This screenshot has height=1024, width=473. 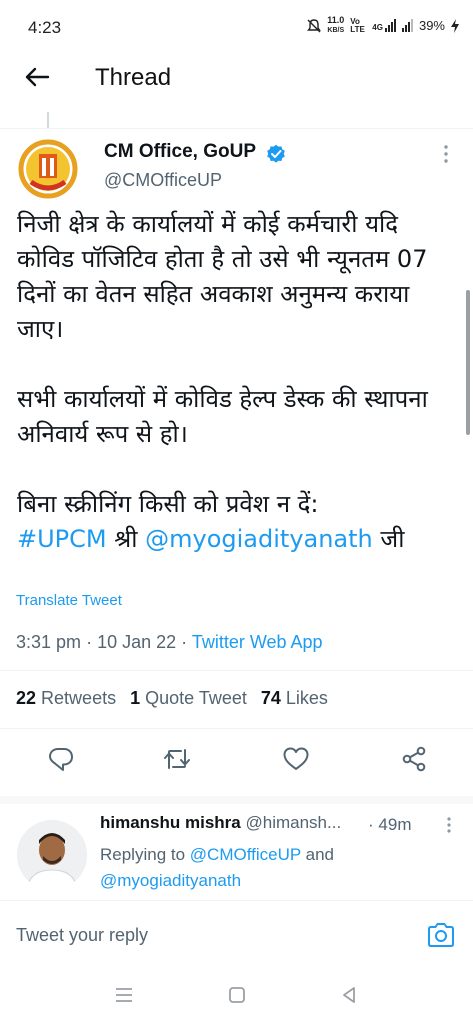 What do you see at coordinates (177, 759) in the screenshot?
I see `retweet-icon` at bounding box center [177, 759].